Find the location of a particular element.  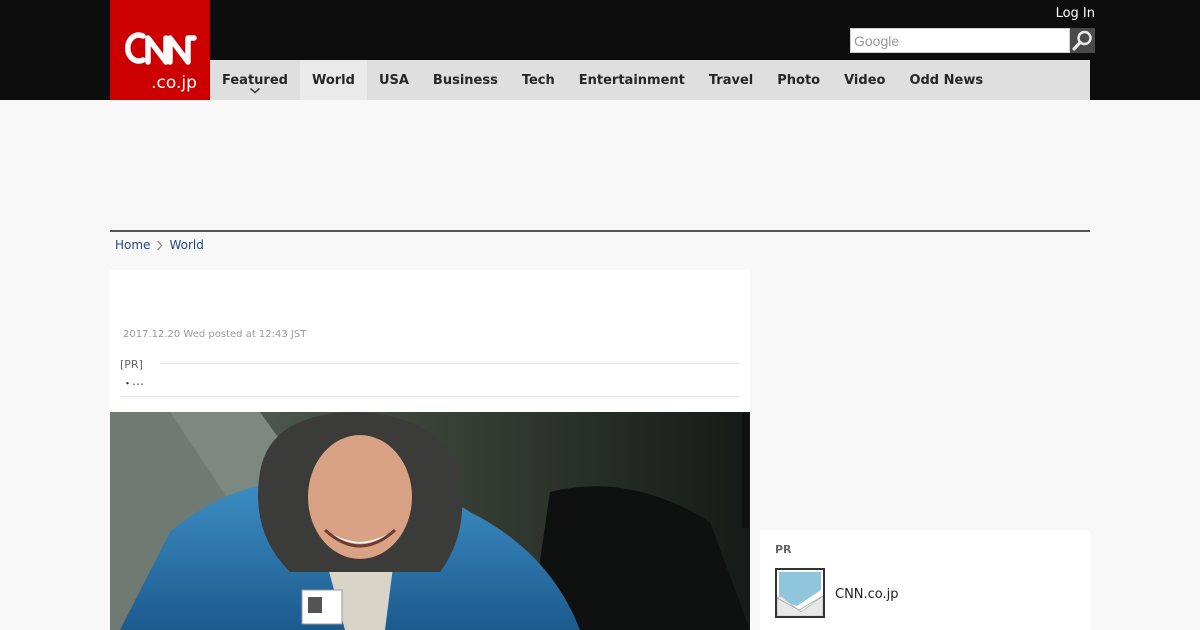

nav-usa: USA is located at coordinates (394, 80).